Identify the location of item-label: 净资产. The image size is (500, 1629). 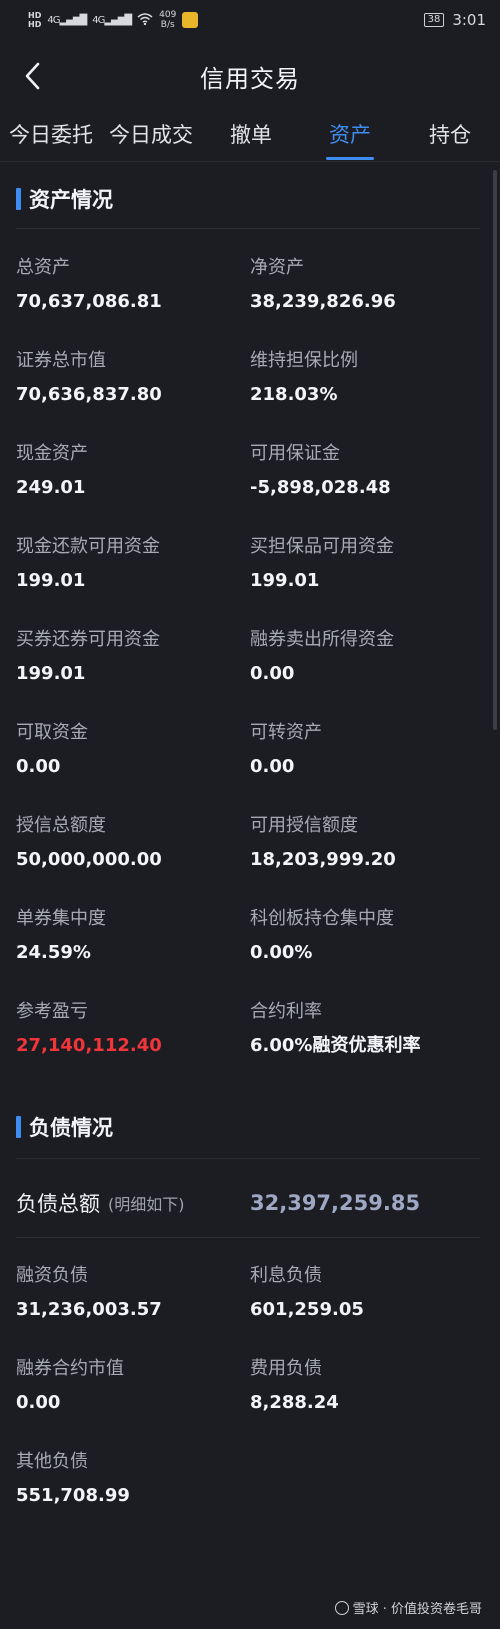
(277, 267).